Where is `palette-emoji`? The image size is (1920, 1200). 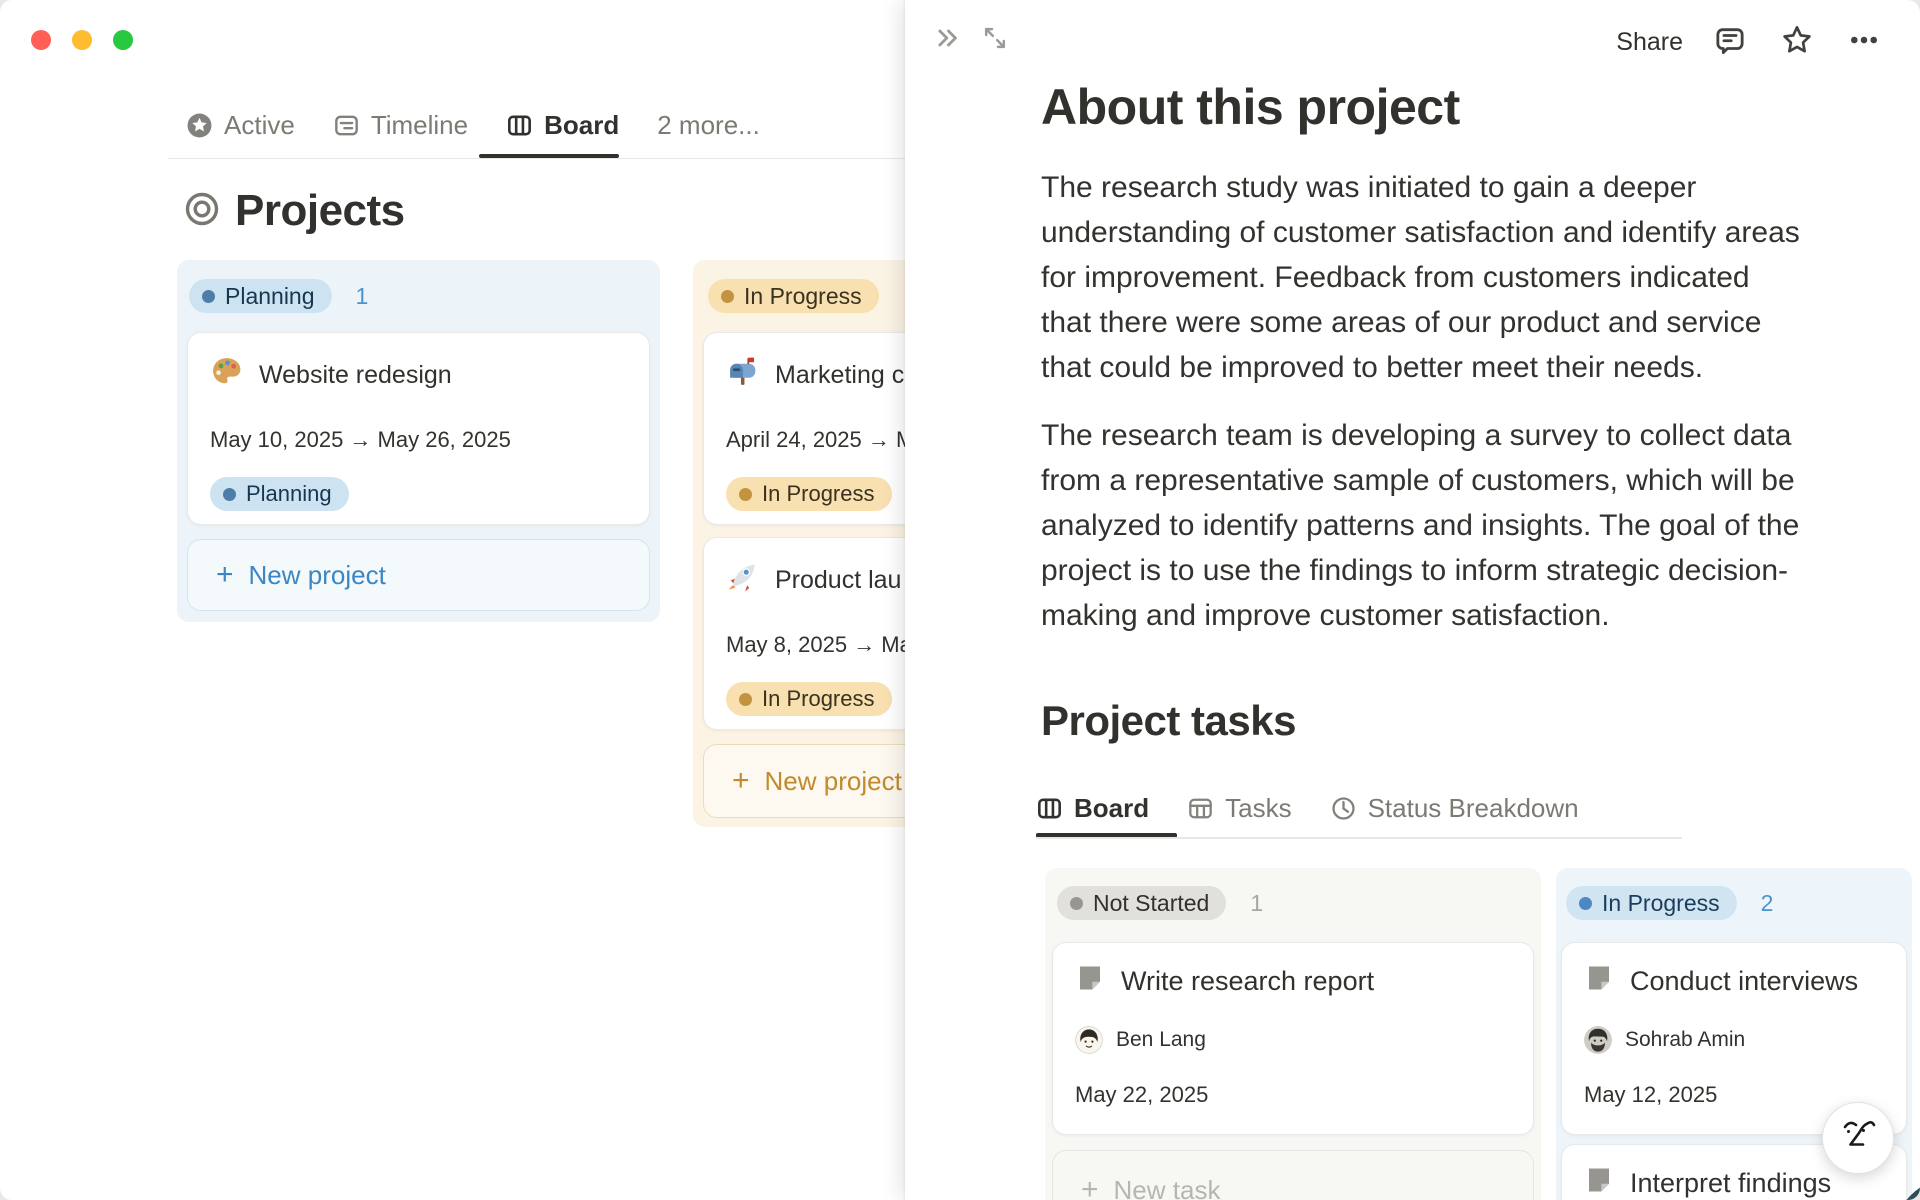 palette-emoji is located at coordinates (226, 375).